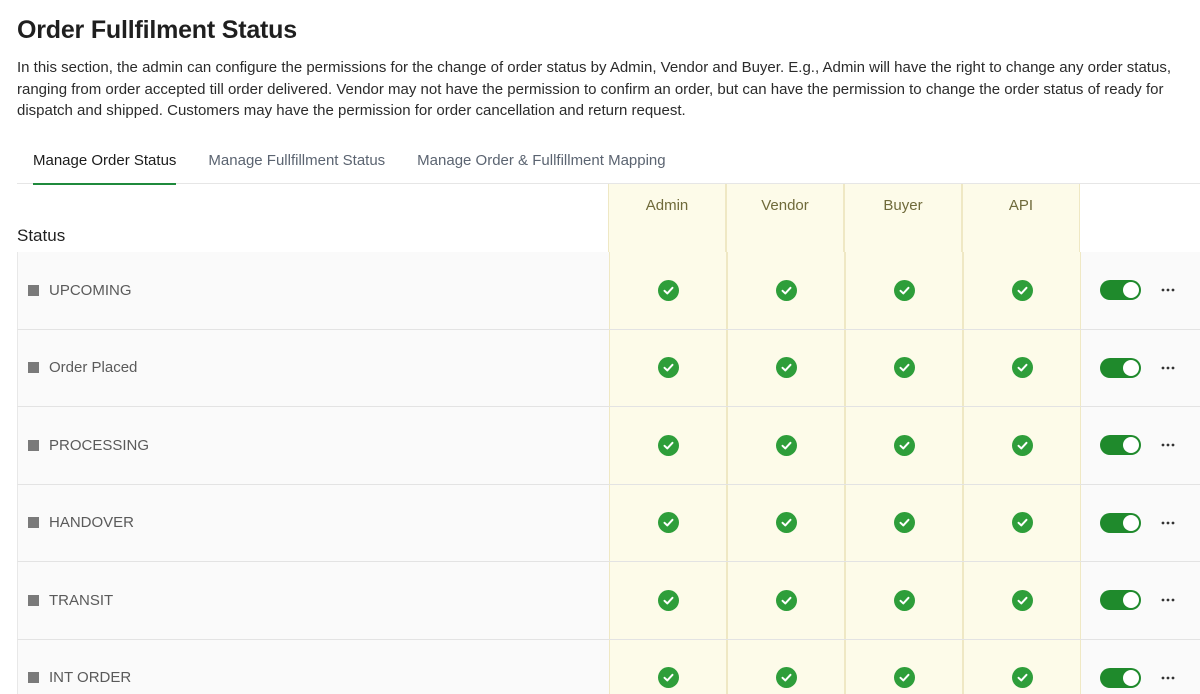 This screenshot has width=1200, height=694. I want to click on table-row: UPCOMING, so click(608, 291).